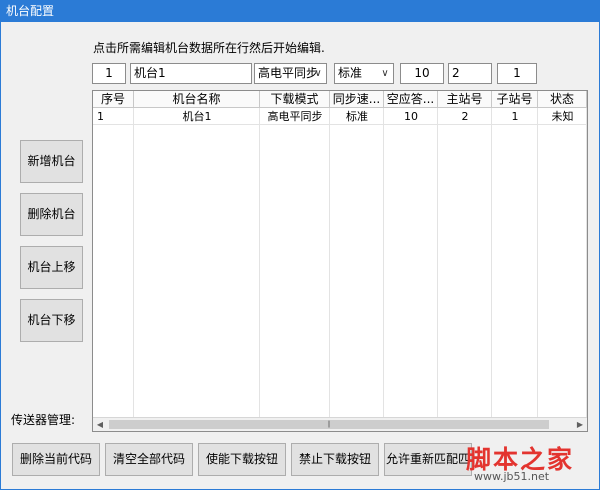 This screenshot has height=490, width=600. Describe the element at coordinates (470, 73) in the screenshot. I see `master-station-field: 2` at that location.